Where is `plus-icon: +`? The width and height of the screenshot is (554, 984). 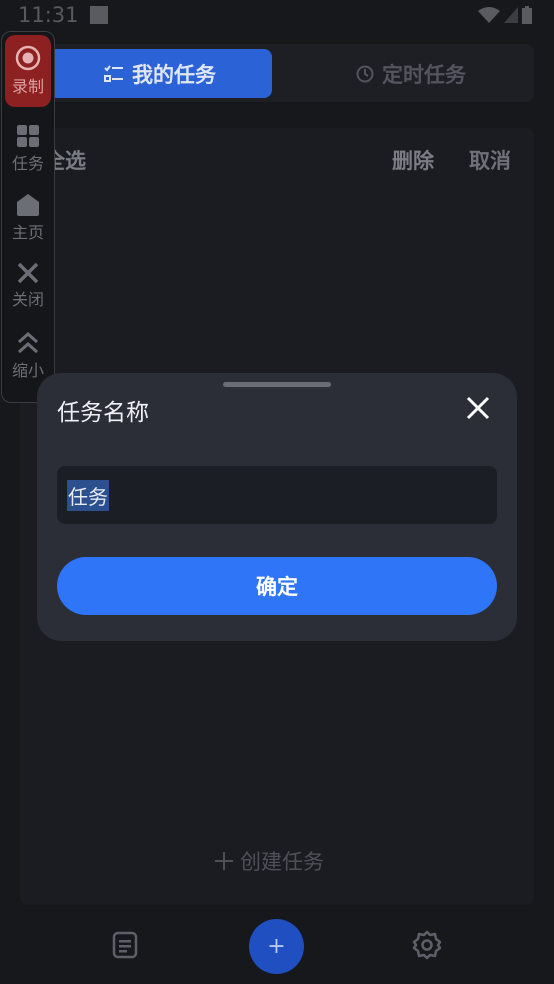 plus-icon: + is located at coordinates (276, 946).